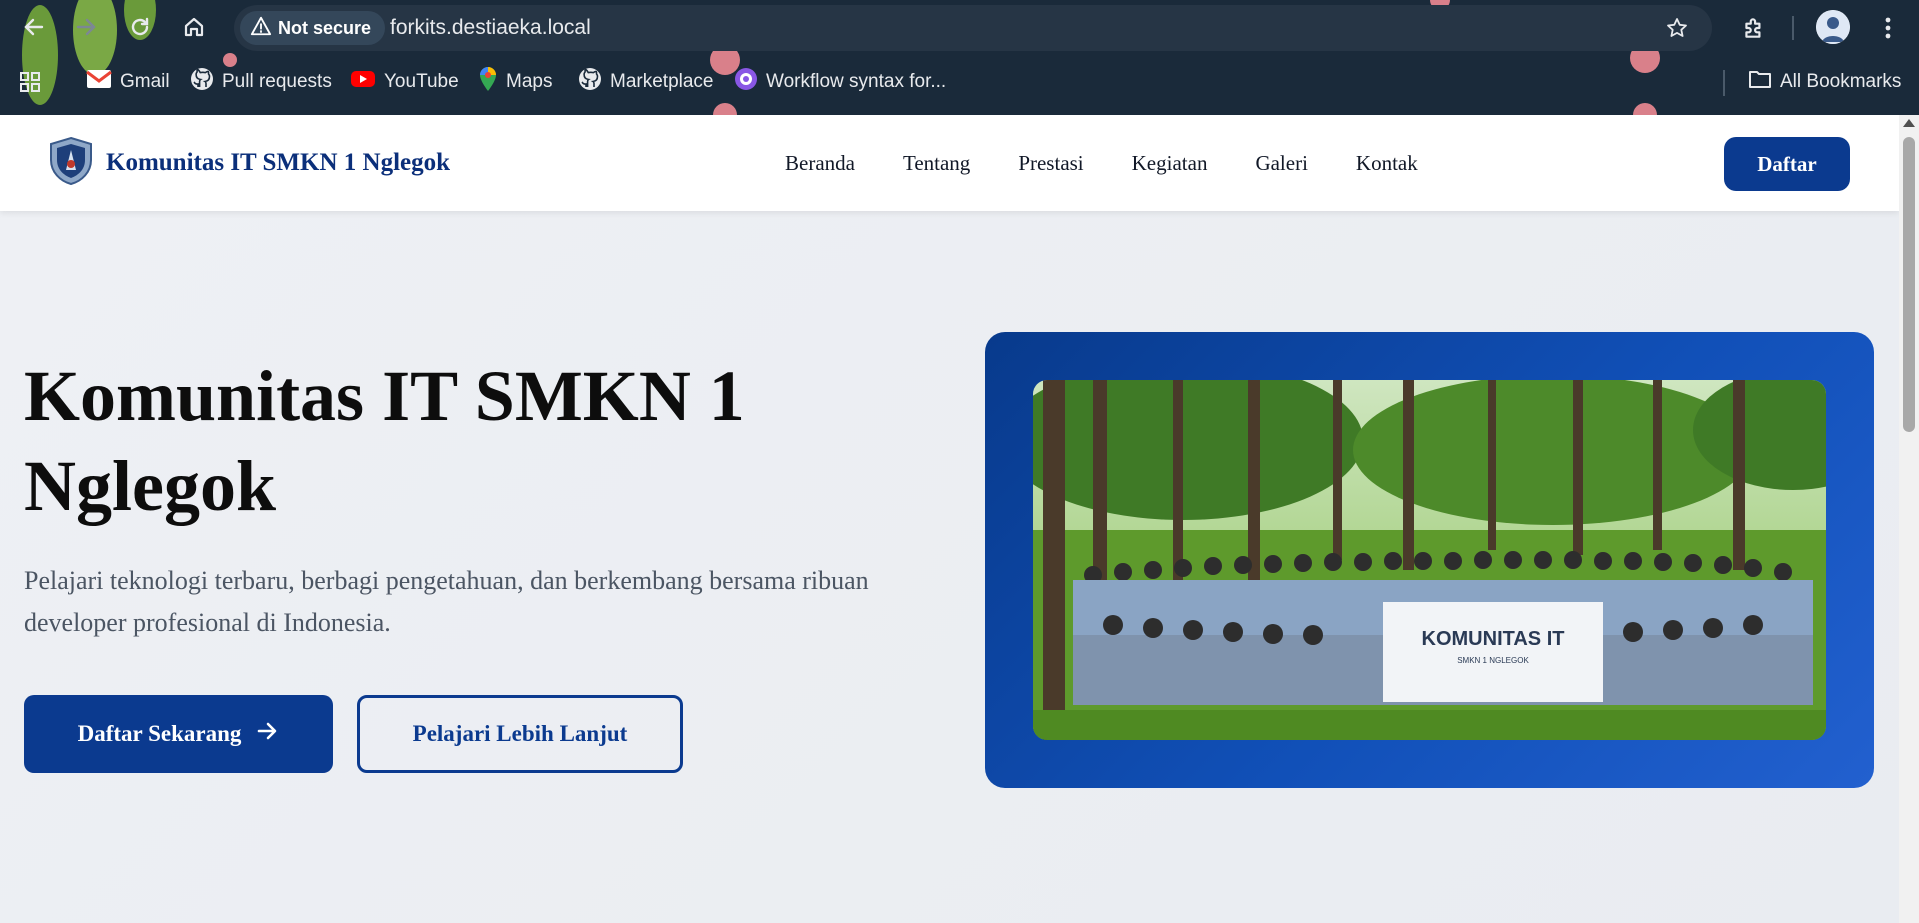  Describe the element at coordinates (529, 81) in the screenshot. I see `bookmark-label: Maps` at that location.